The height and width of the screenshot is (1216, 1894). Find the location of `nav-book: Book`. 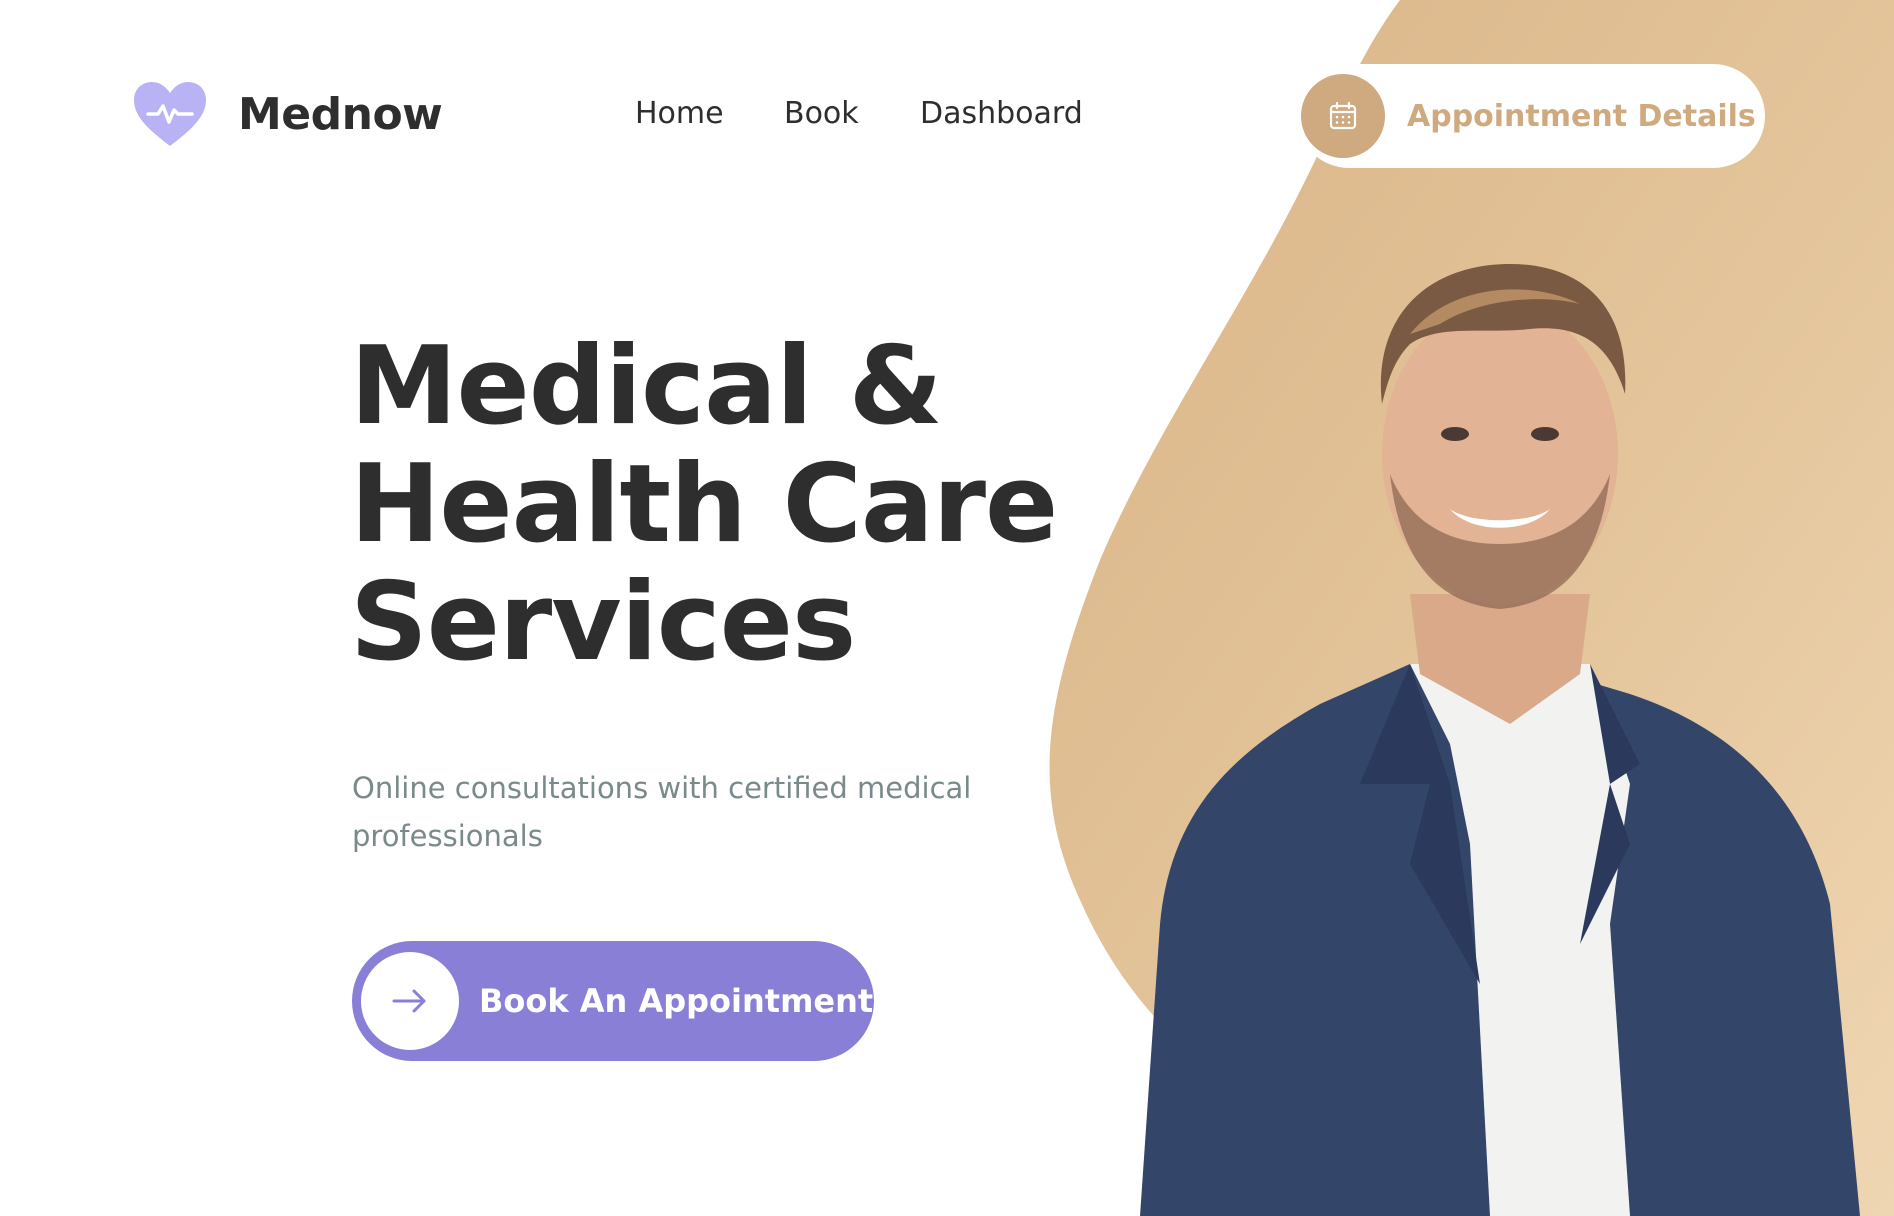

nav-book: Book is located at coordinates (821, 113).